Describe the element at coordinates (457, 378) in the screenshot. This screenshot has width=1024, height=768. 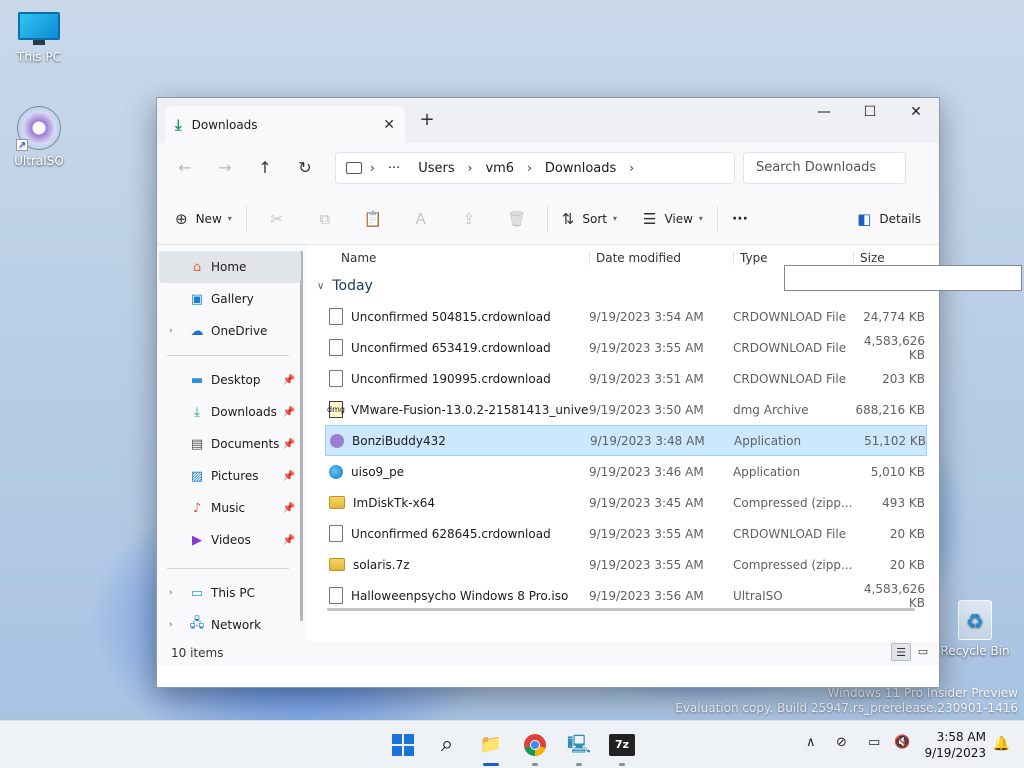
I see `file-name-cell: Unconfirmed 190995.crdownload` at that location.